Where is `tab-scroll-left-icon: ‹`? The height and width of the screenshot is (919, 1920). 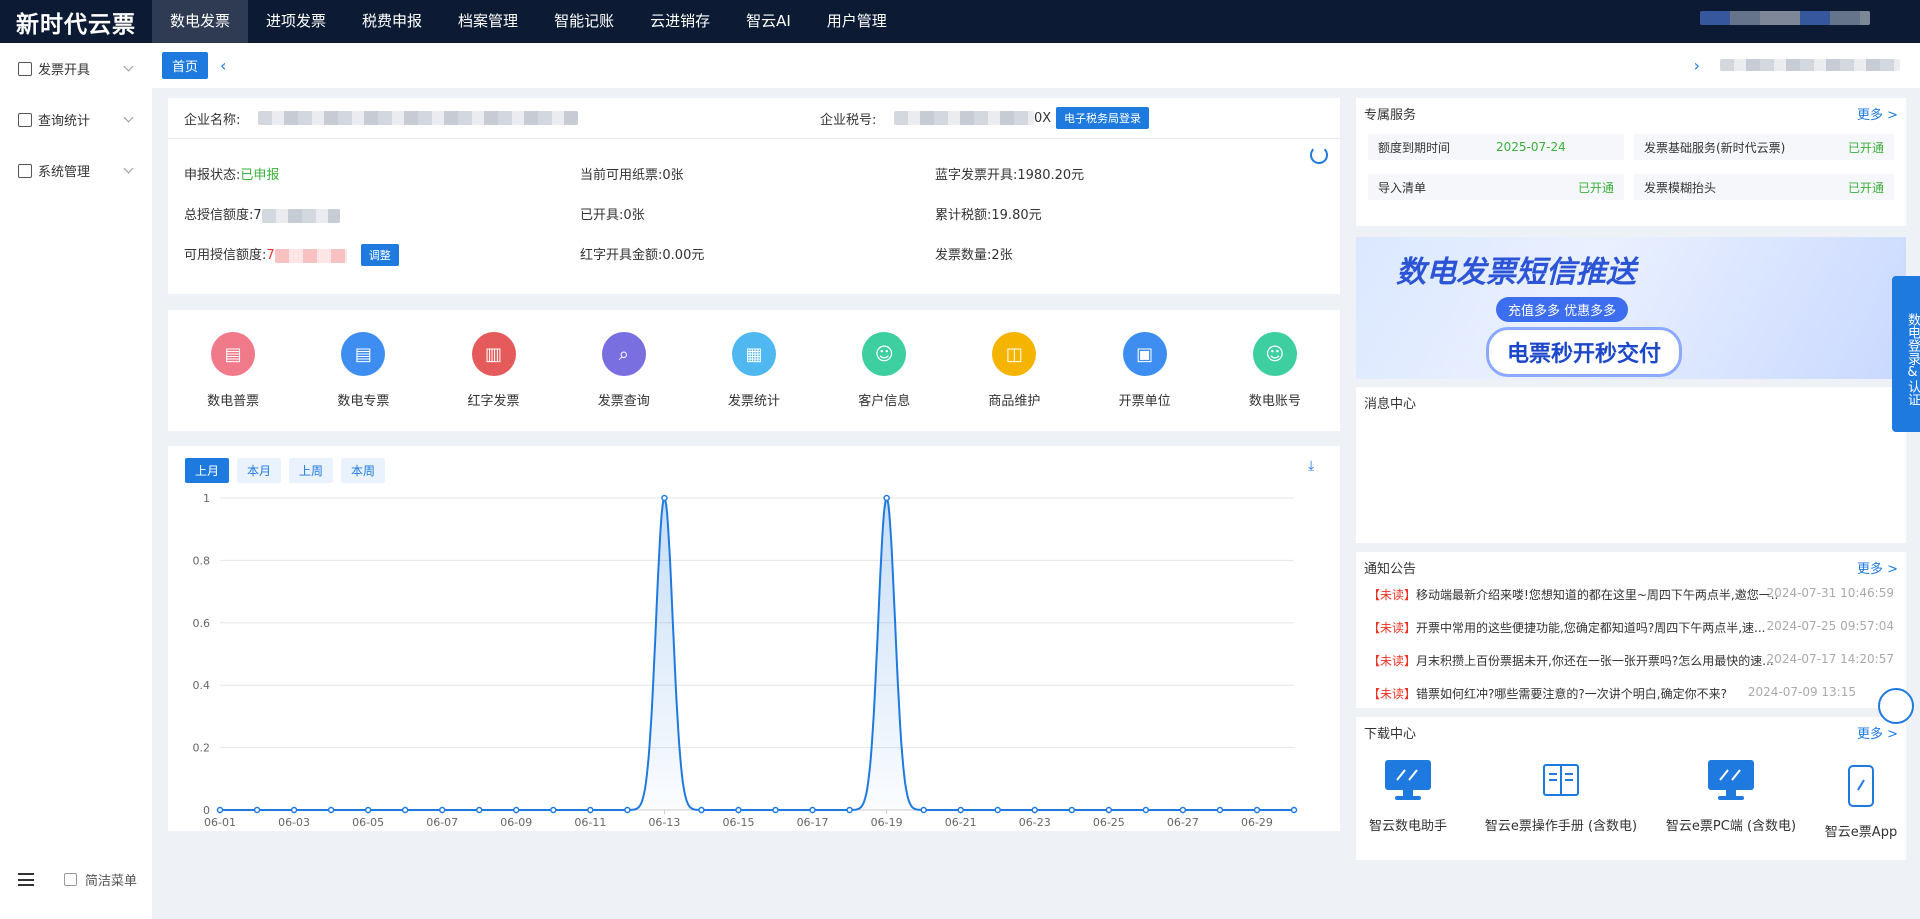 tab-scroll-left-icon: ‹ is located at coordinates (223, 65).